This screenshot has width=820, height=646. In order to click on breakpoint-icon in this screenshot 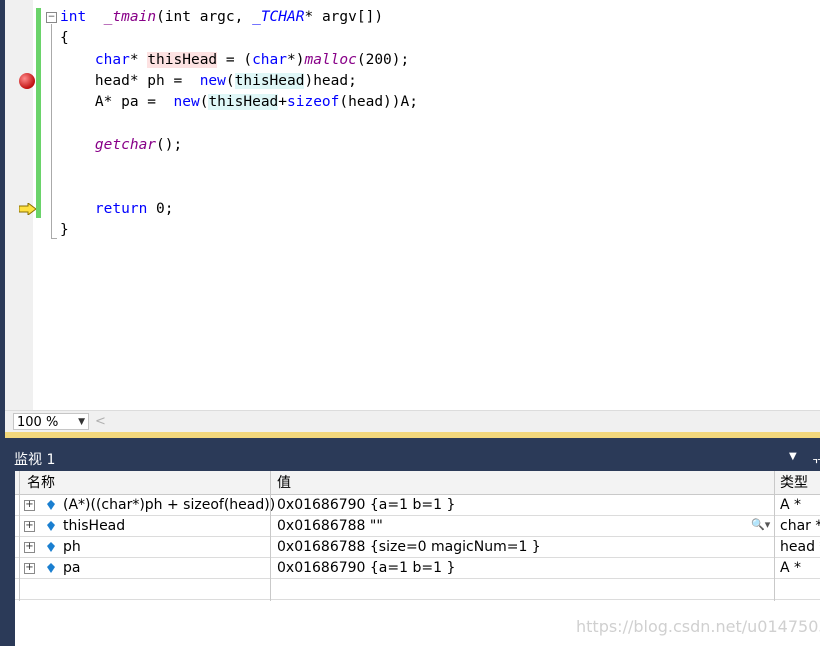, I will do `click(27, 81)`.